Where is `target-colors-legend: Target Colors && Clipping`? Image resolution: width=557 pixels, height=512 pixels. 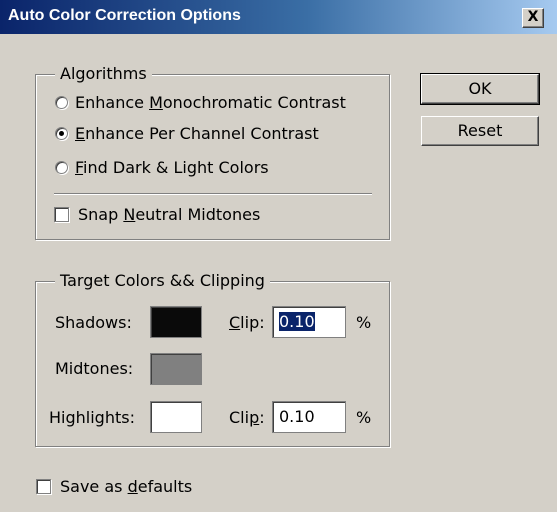
target-colors-legend: Target Colors && Clipping is located at coordinates (162, 280).